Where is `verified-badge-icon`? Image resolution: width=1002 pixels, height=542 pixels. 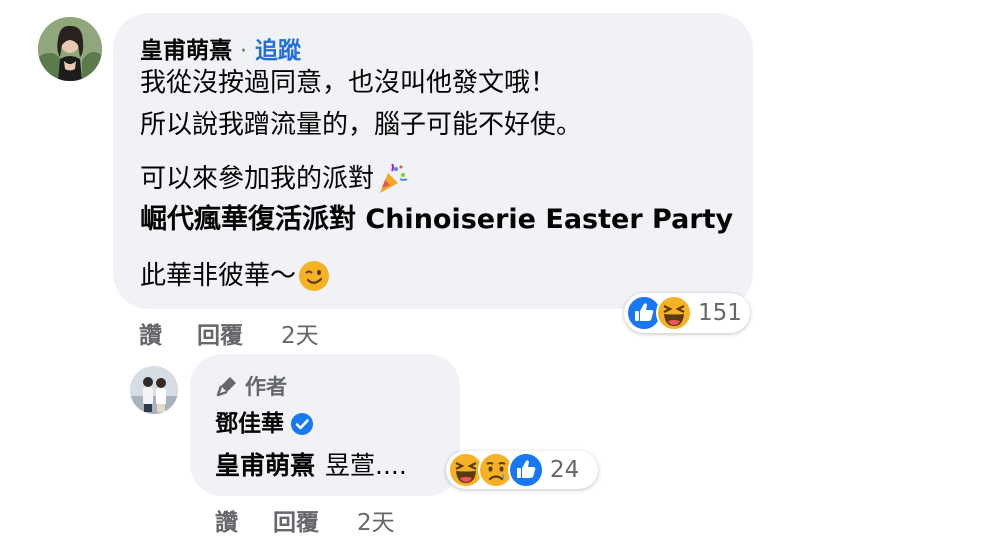 verified-badge-icon is located at coordinates (302, 424).